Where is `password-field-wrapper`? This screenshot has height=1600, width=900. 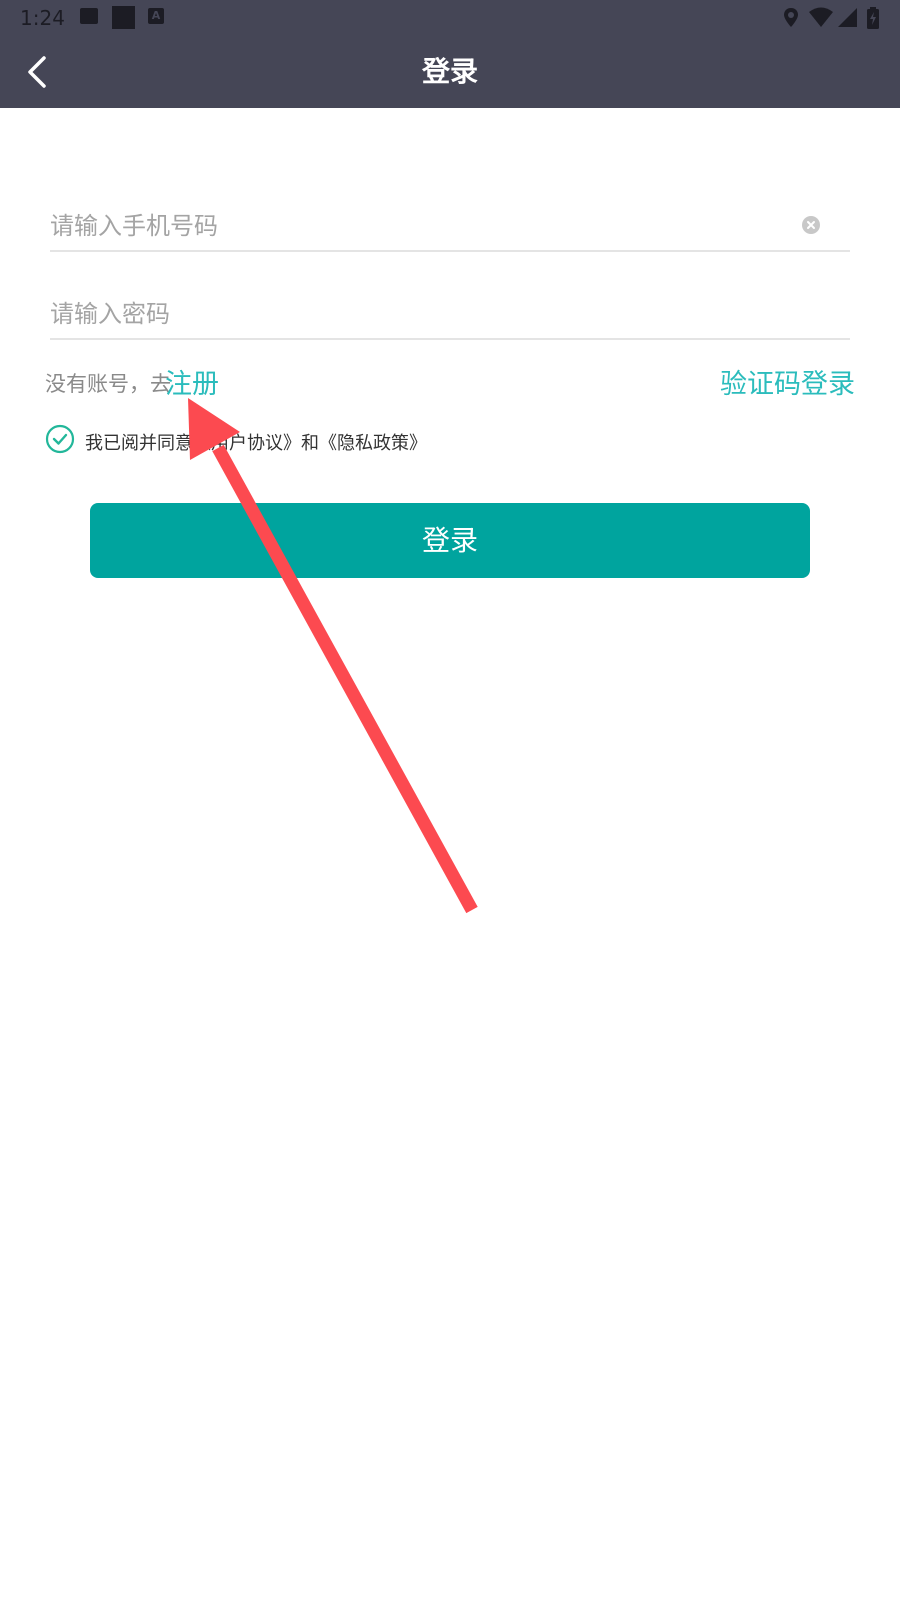 password-field-wrapper is located at coordinates (450, 315).